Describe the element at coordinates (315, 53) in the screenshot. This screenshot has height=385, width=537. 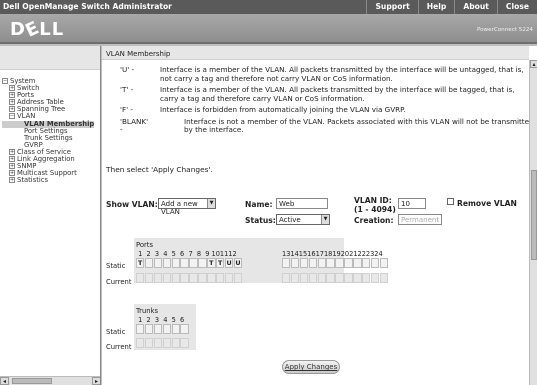
I see `breadcrumb: VLAN Membership` at that location.